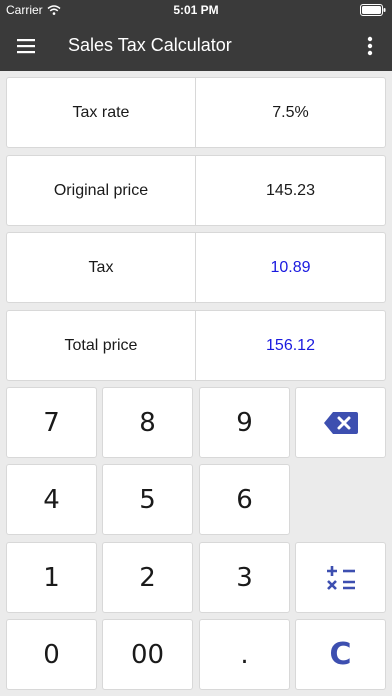  Describe the element at coordinates (370, 46) in the screenshot. I see `more-vert-icon` at that location.